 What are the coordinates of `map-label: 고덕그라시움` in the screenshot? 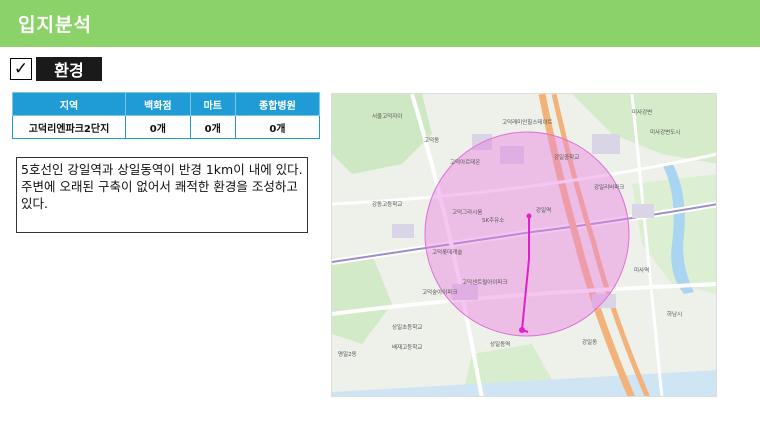 It's located at (467, 212).